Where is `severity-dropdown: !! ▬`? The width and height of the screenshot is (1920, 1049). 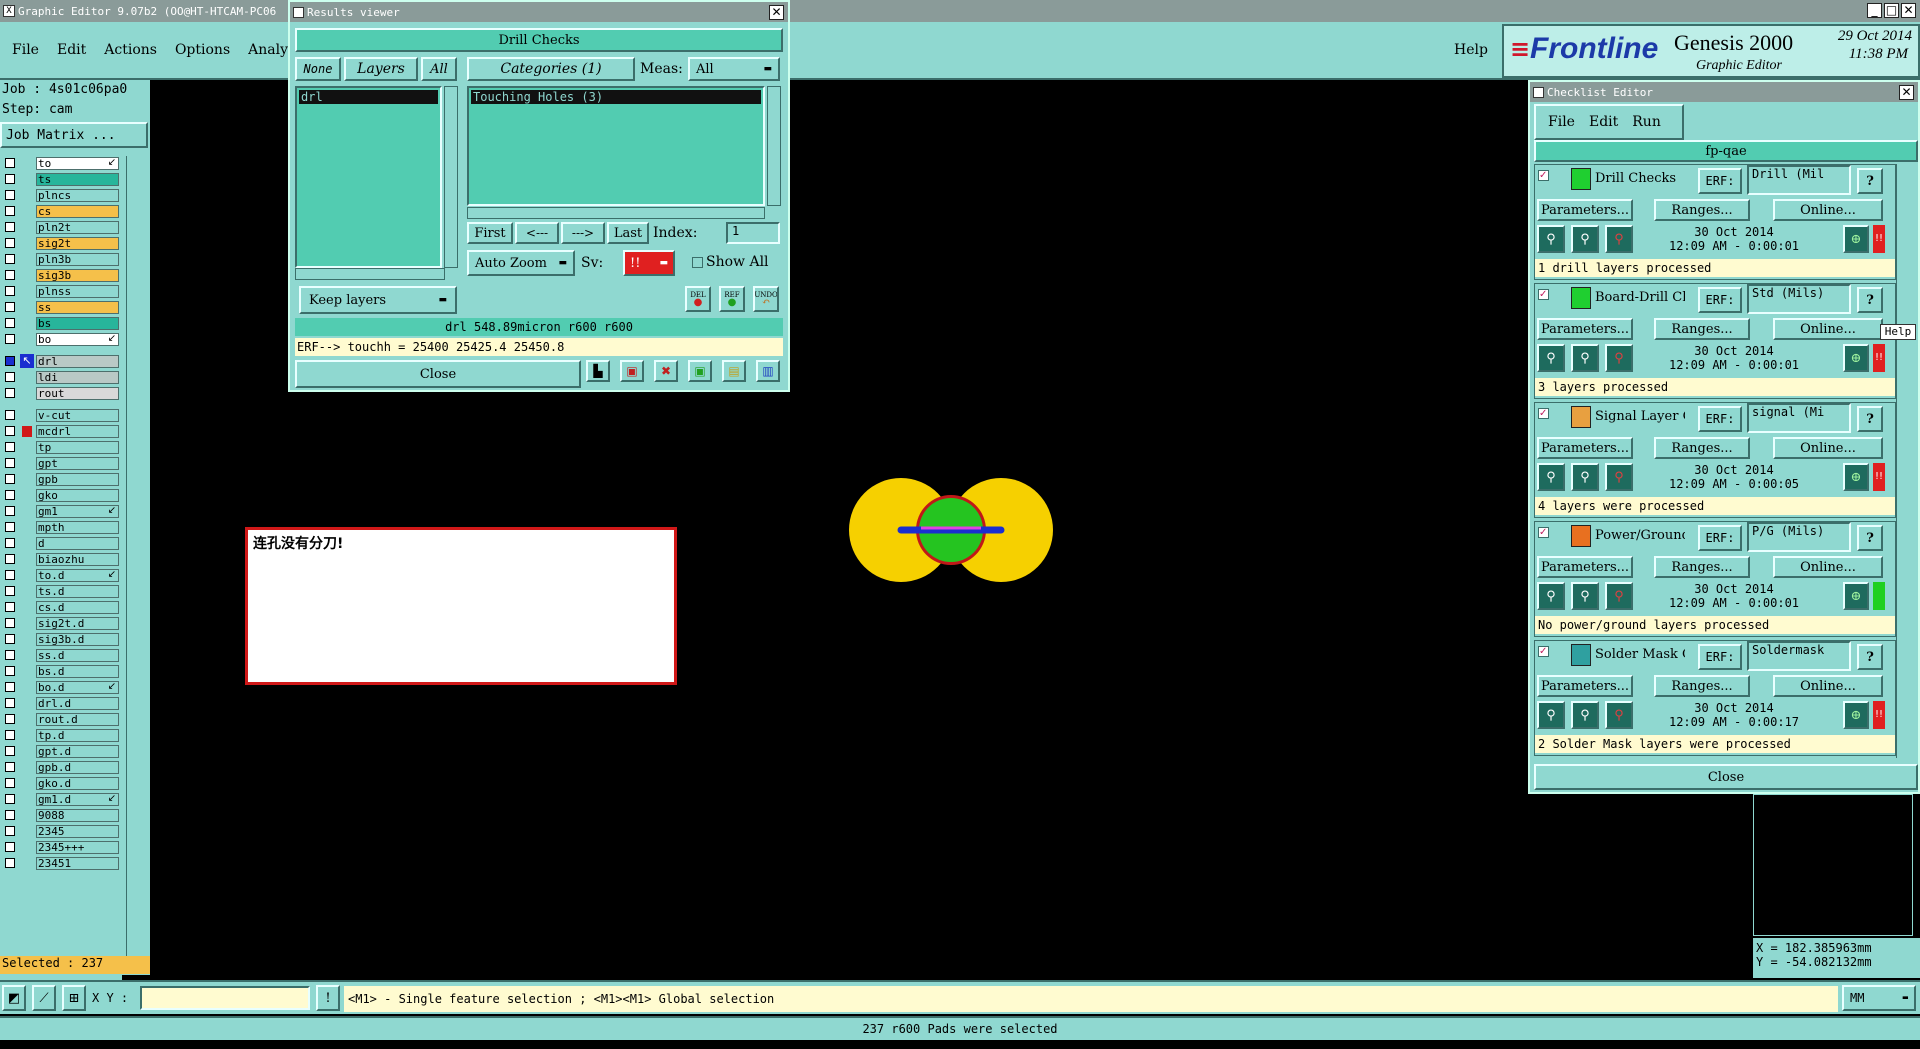 severity-dropdown: !! ▬ is located at coordinates (649, 263).